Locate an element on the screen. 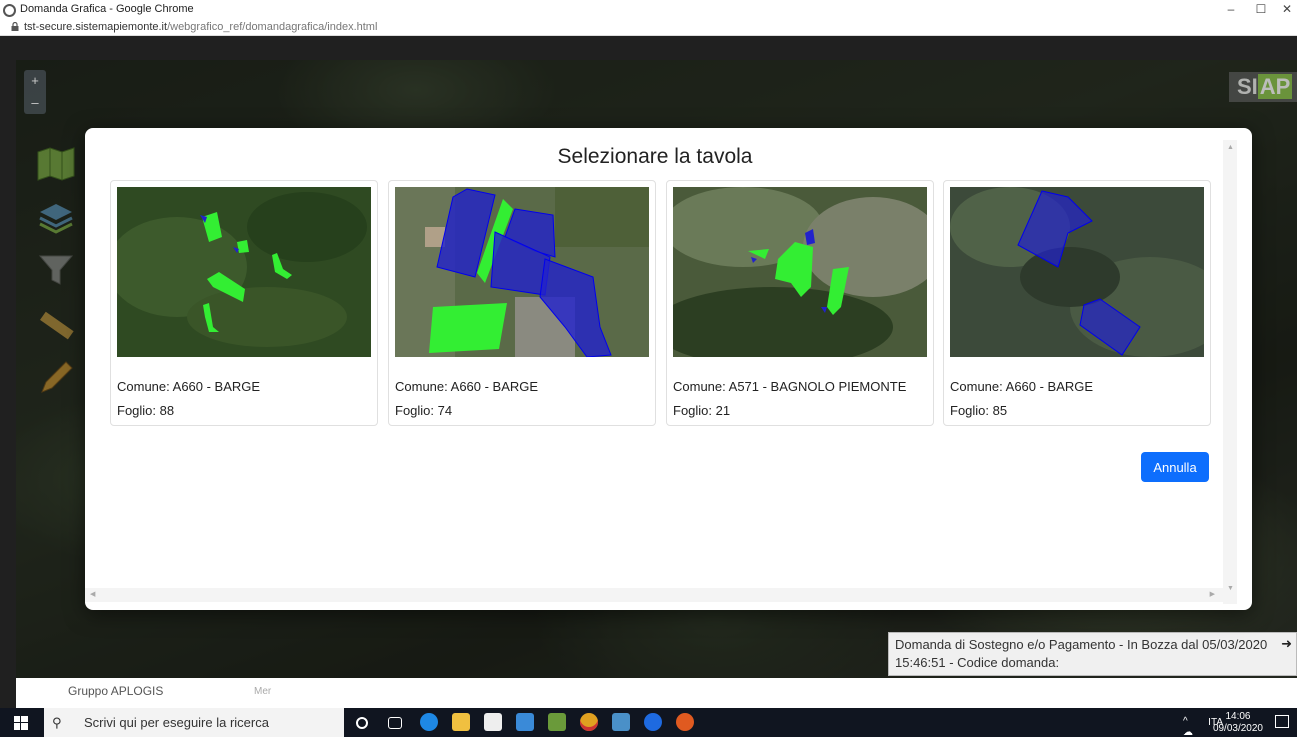 This screenshot has height=737, width=1297. search-placeholder: Scrivi qui per eseguire la ricerca is located at coordinates (176, 722).